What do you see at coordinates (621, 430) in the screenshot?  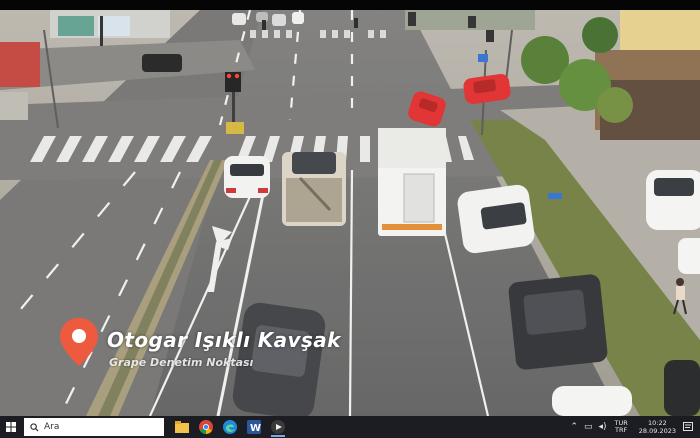 I see `keyboard-layout: TRF` at bounding box center [621, 430].